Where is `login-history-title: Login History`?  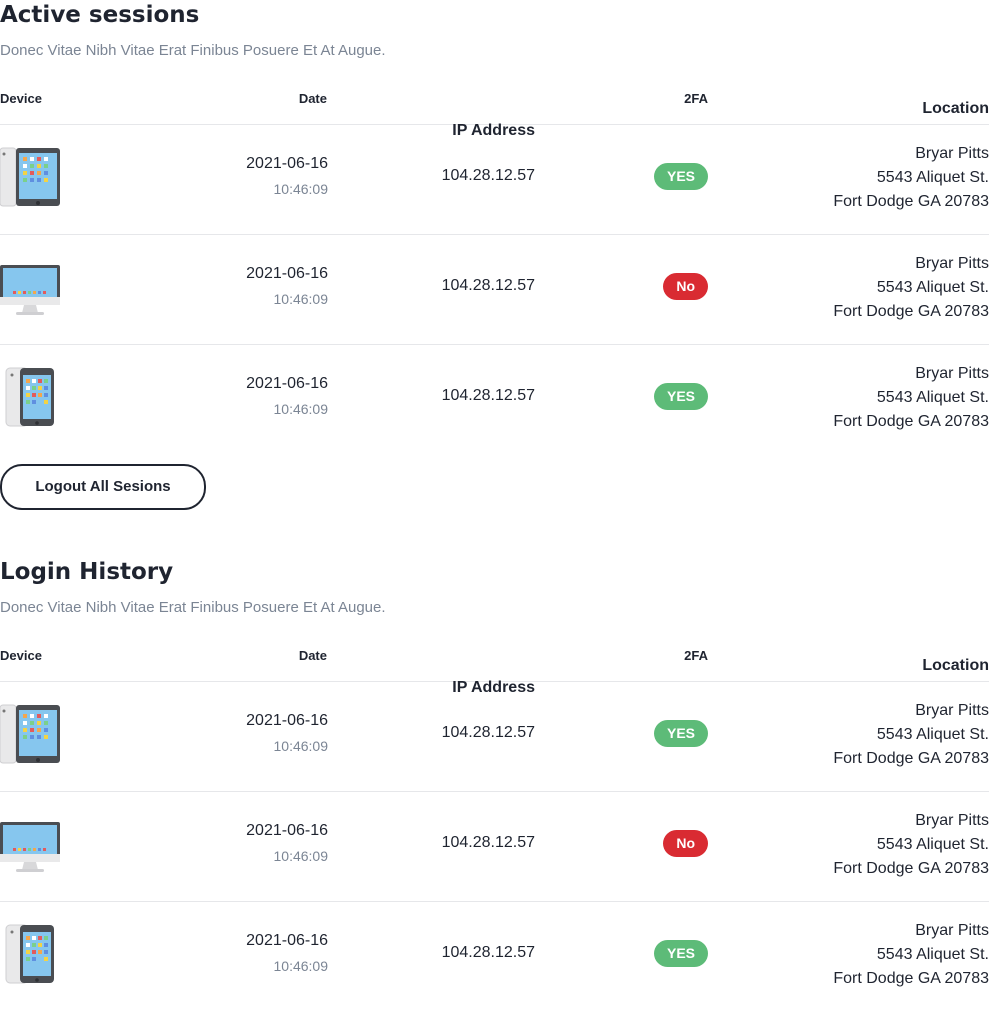 login-history-title: Login History is located at coordinates (87, 572).